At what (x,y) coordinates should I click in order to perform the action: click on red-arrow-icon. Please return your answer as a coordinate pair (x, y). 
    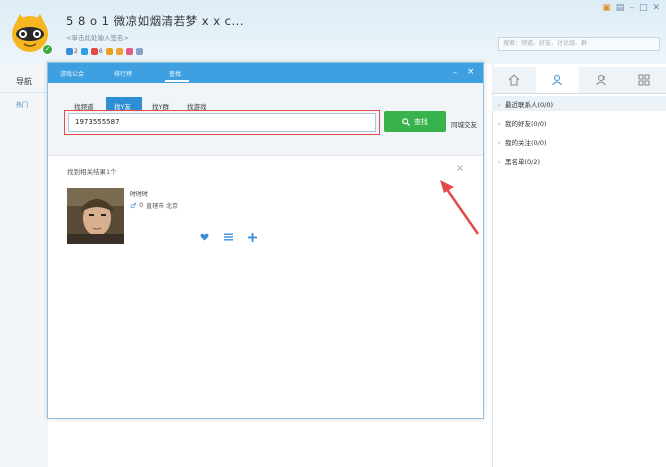
    Looking at the image, I should click on (460, 207).